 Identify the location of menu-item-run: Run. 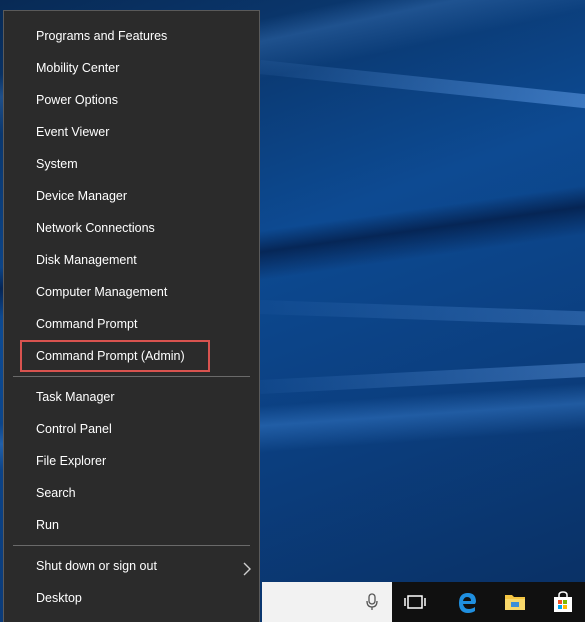
(131, 525).